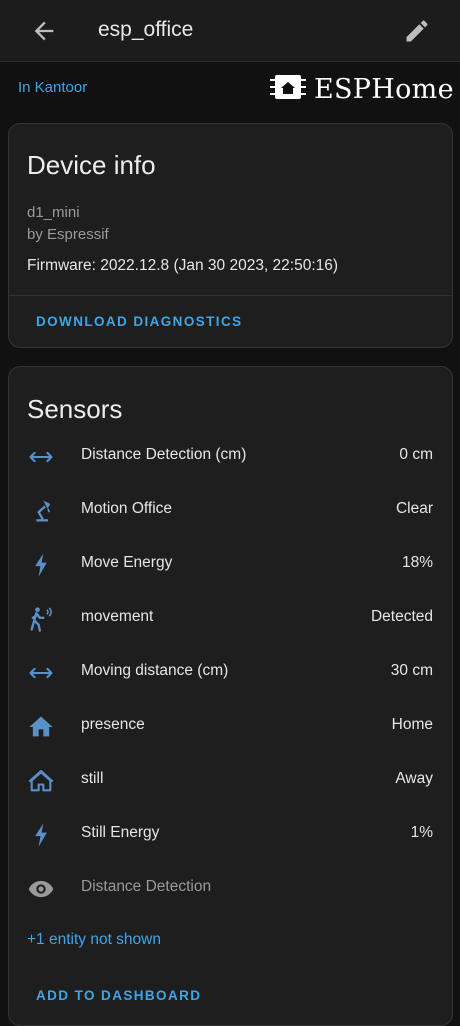  I want to click on sensor-row-distance-detection-cm: Distance Detection (cm) 0 cm, so click(230, 457).